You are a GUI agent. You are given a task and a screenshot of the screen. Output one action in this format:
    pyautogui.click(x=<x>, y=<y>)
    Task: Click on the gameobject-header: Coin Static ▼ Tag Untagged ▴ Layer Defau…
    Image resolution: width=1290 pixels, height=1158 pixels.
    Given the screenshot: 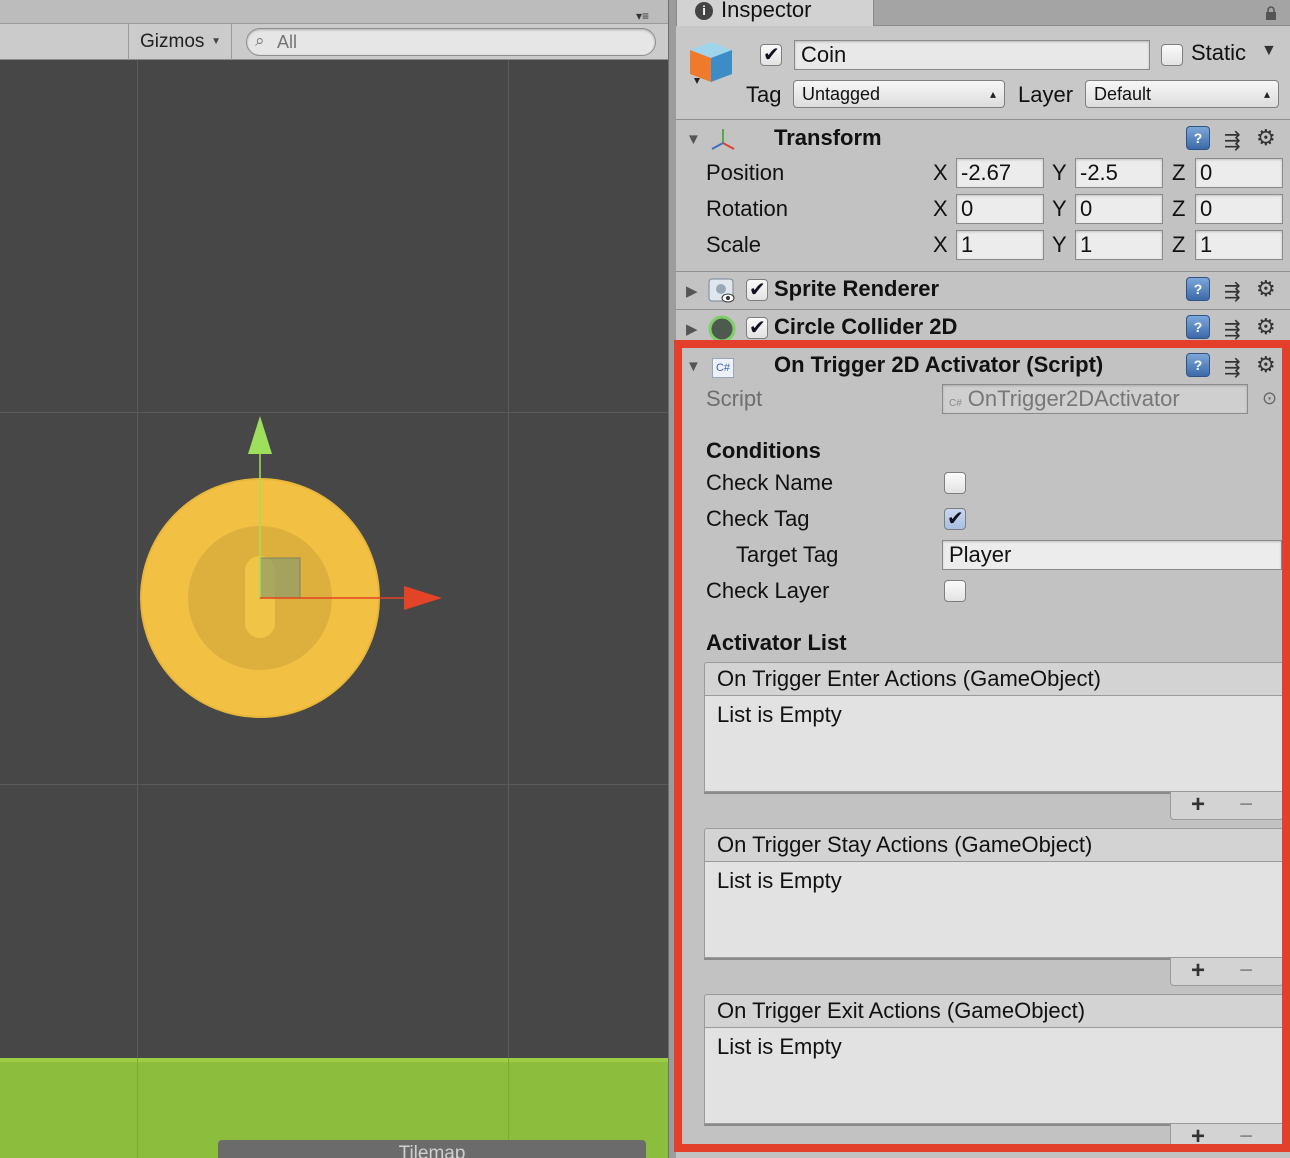 What is the action you would take?
    pyautogui.click(x=983, y=73)
    